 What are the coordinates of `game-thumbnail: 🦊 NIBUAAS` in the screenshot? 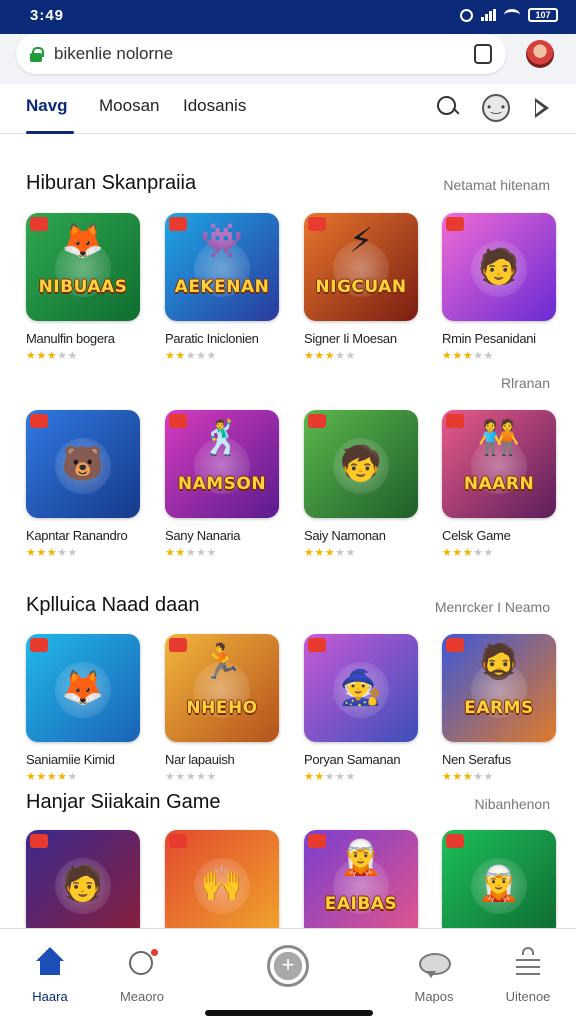 It's located at (83, 267).